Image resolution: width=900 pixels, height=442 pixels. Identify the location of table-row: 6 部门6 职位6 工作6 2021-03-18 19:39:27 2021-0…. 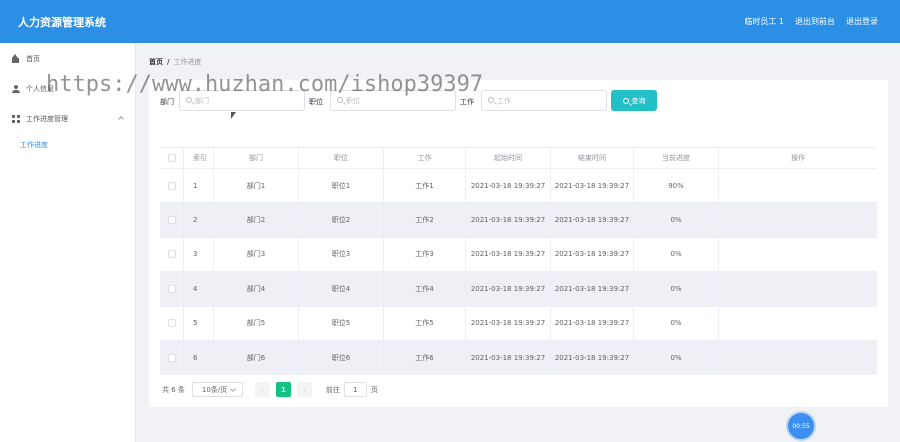
(518, 358).